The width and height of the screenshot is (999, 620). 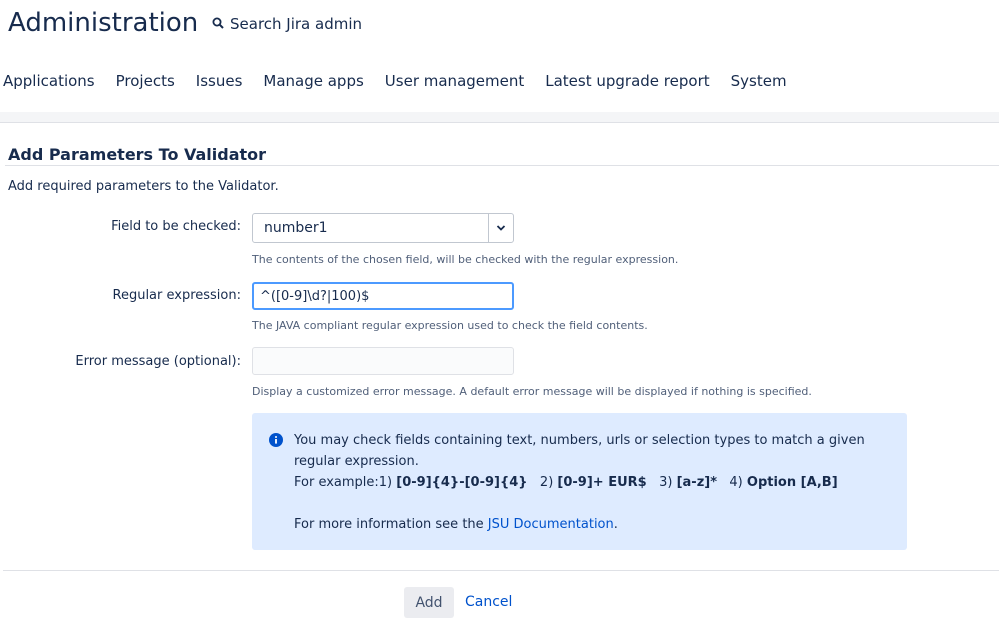 What do you see at coordinates (296, 24) in the screenshot?
I see `search-placeholder: Search Jira admin` at bounding box center [296, 24].